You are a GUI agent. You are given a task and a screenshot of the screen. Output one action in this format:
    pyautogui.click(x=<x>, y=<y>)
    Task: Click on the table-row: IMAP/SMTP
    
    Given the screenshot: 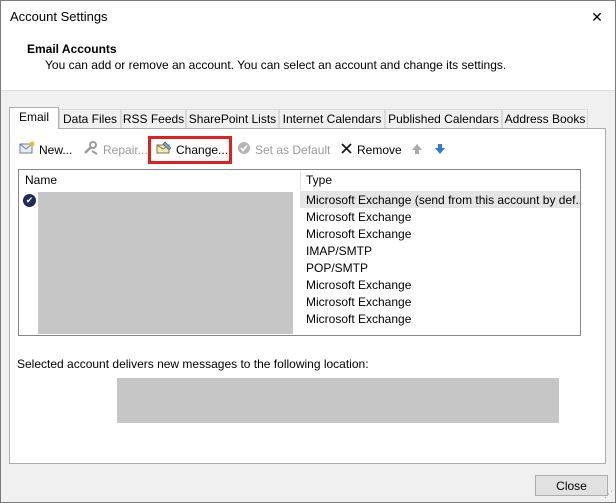 What is the action you would take?
    pyautogui.click(x=339, y=251)
    